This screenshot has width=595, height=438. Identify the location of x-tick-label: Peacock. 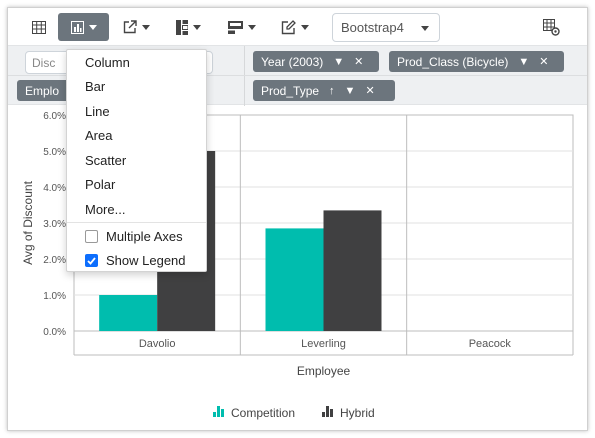
(490, 344).